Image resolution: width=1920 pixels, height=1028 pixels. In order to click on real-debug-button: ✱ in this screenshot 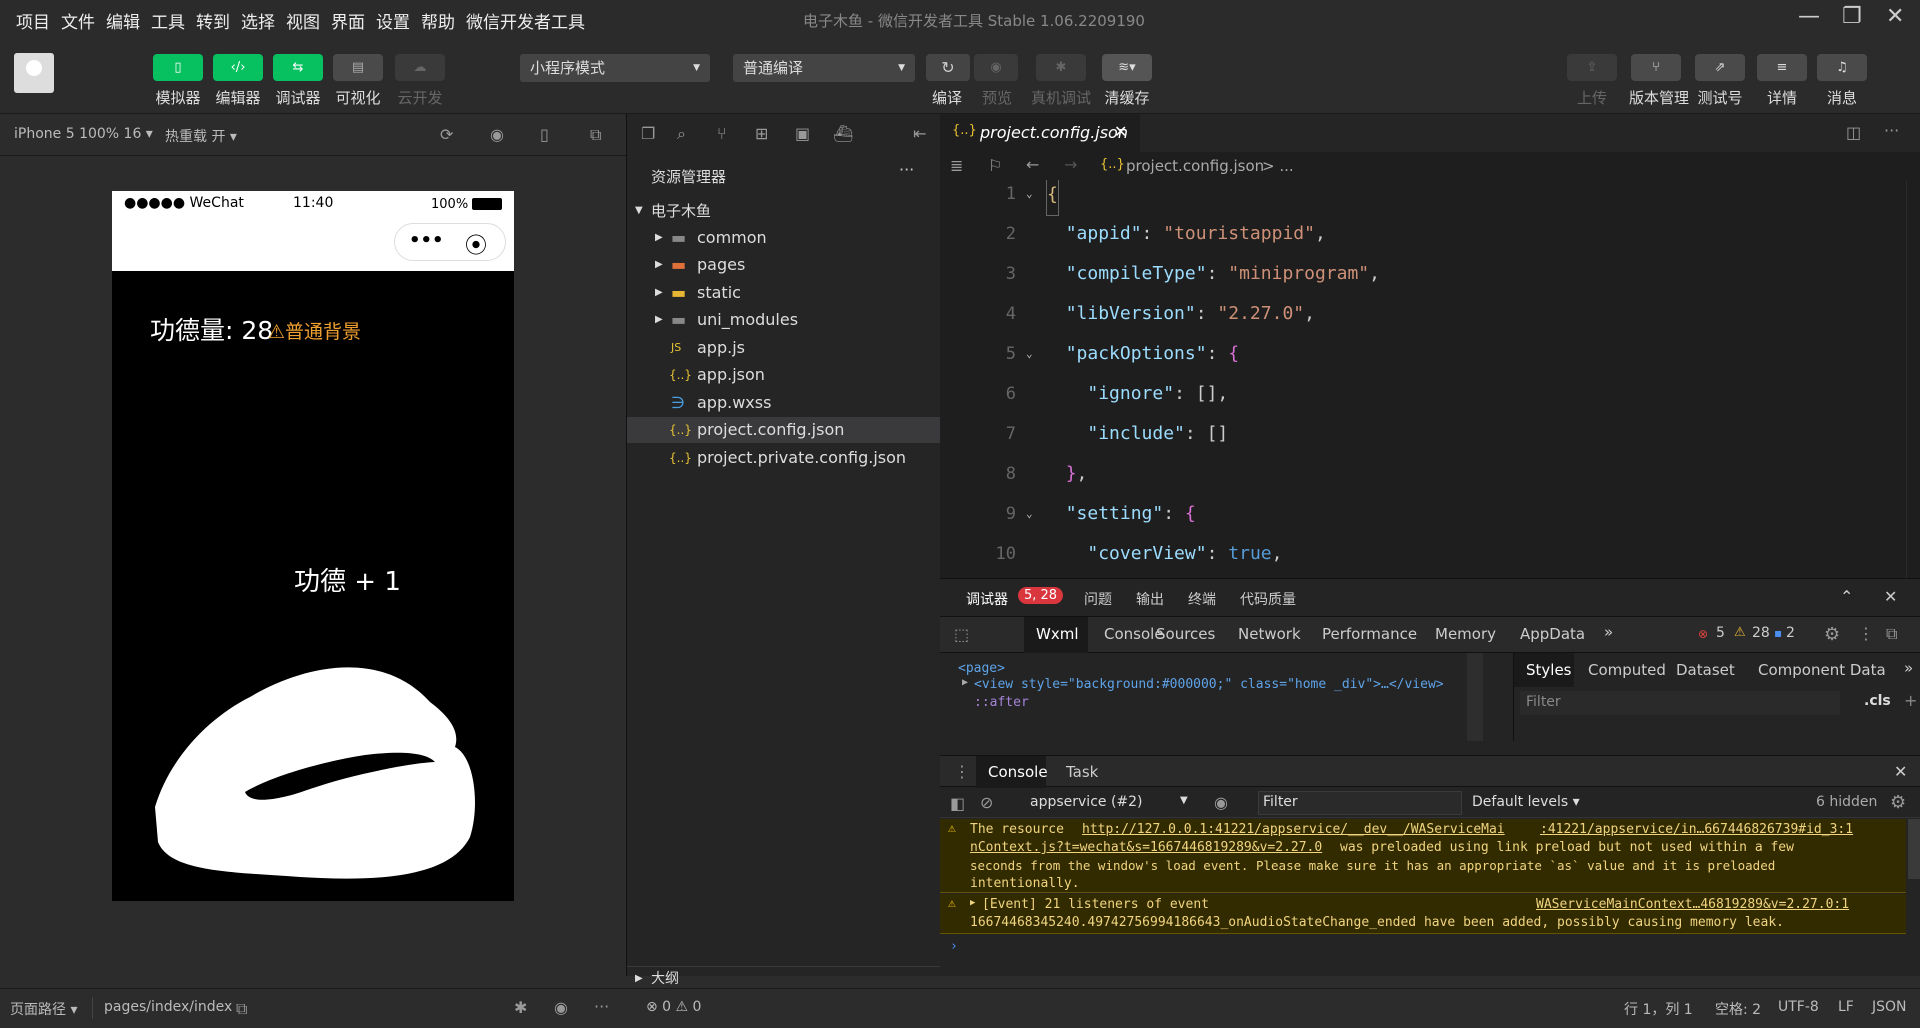, I will do `click(1061, 67)`.